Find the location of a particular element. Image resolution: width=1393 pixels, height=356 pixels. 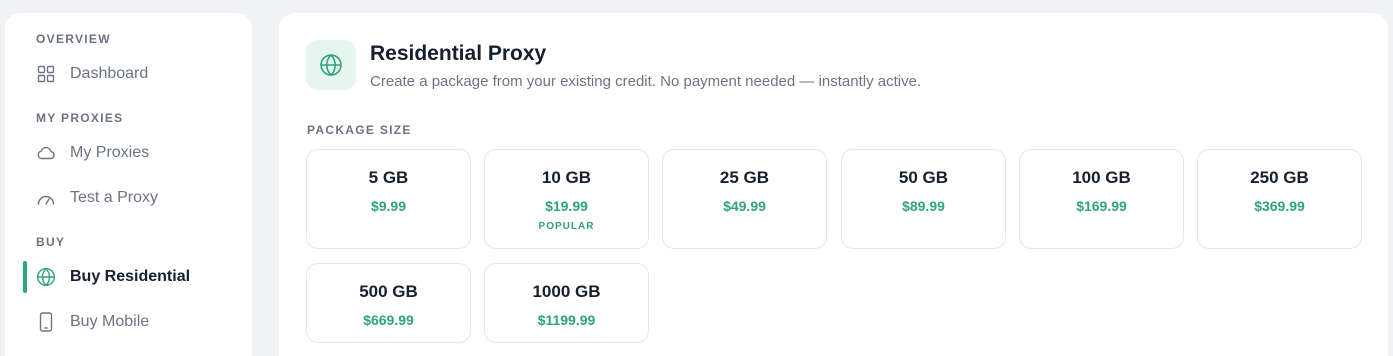

package-size: 50 GB is located at coordinates (923, 177).